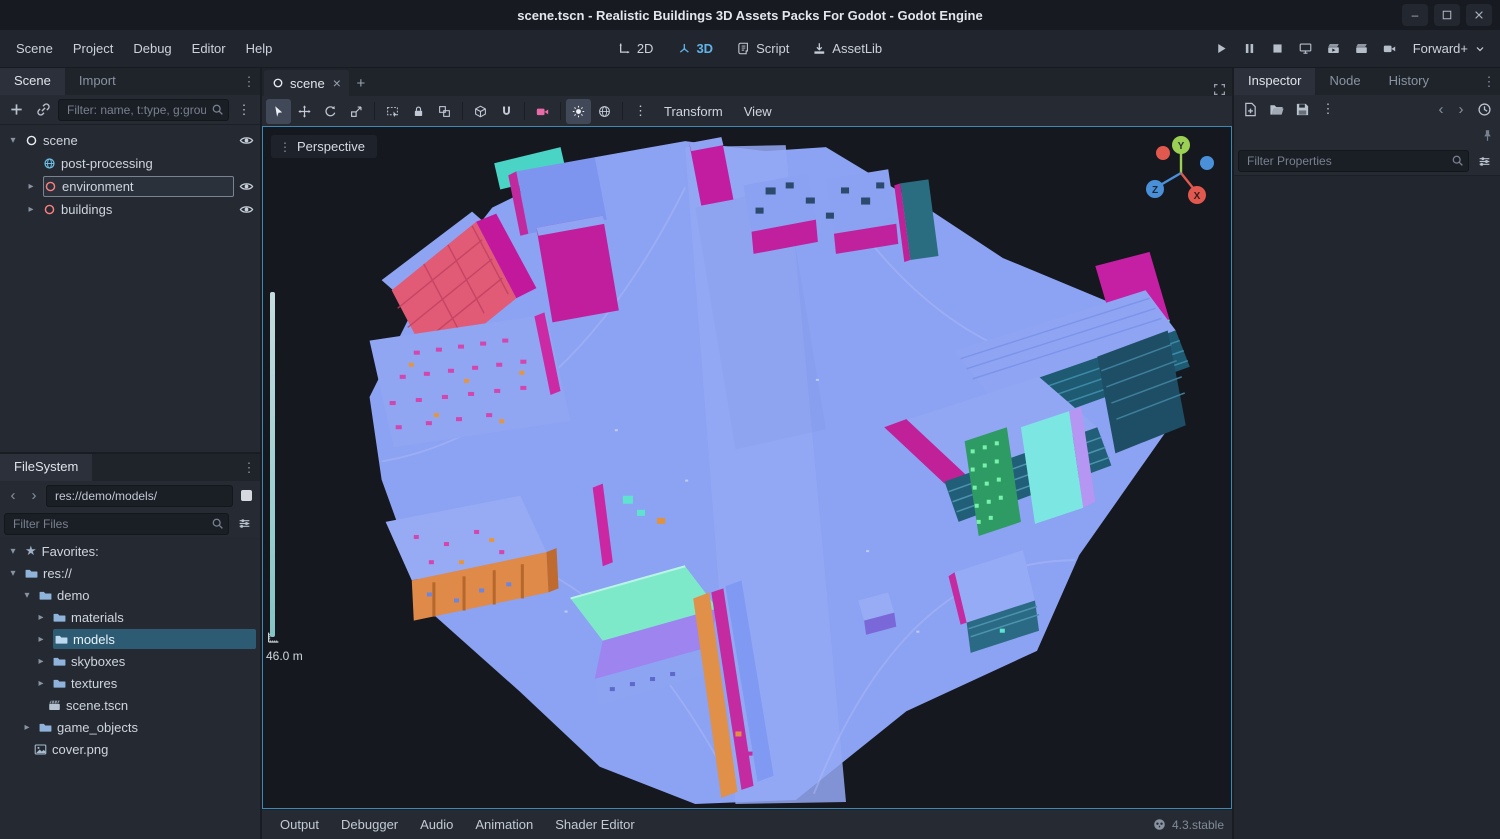 The height and width of the screenshot is (839, 1500). Describe the element at coordinates (695, 48) in the screenshot. I see `switch-3d: 3D` at that location.